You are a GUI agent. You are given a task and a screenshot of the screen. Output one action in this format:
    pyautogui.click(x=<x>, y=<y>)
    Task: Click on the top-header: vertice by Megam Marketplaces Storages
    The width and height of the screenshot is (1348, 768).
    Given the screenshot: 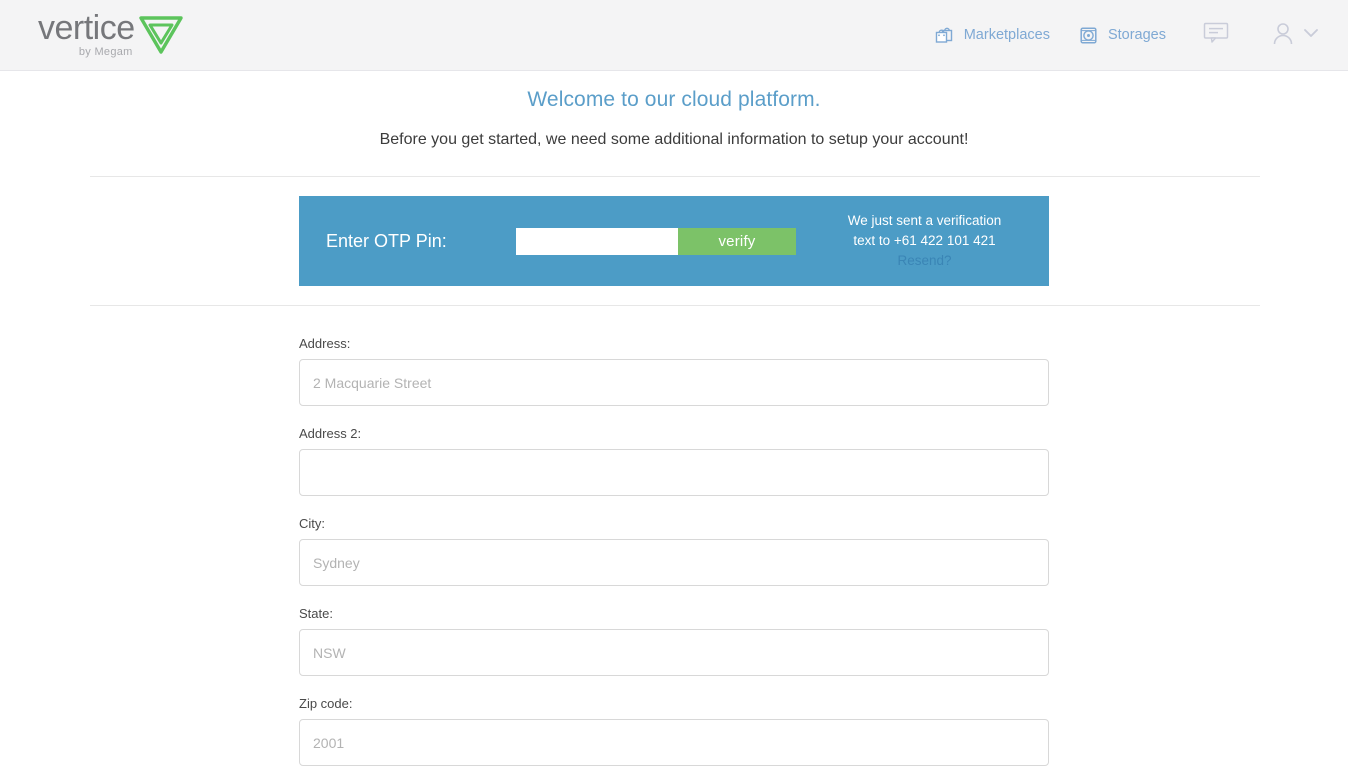 What is the action you would take?
    pyautogui.click(x=674, y=35)
    